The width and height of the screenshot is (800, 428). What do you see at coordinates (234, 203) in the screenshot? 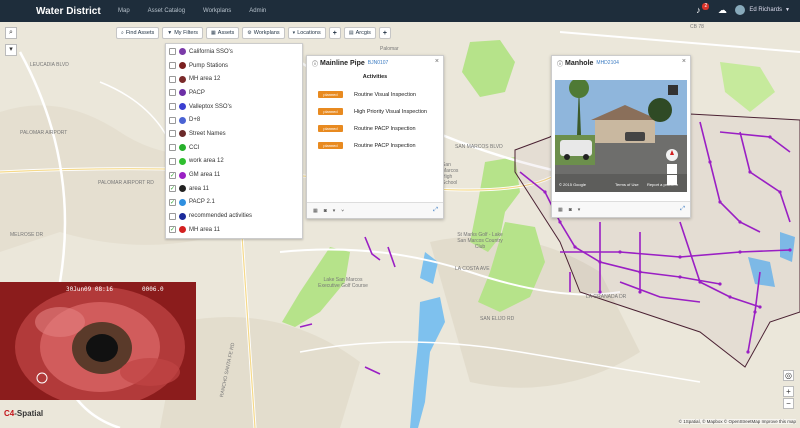
I see `layer-item: ✓ PACP 2.1` at bounding box center [234, 203].